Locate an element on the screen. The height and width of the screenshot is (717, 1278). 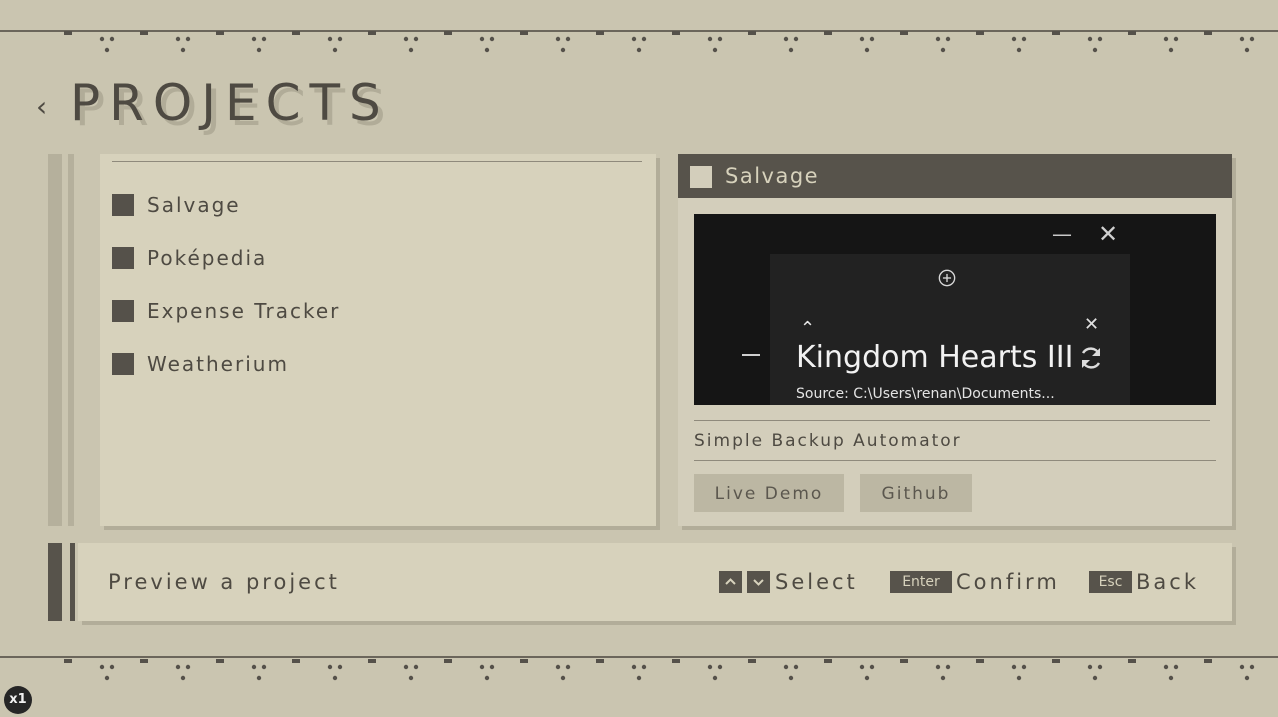
live-demo-button: Live Demo is located at coordinates (769, 493).